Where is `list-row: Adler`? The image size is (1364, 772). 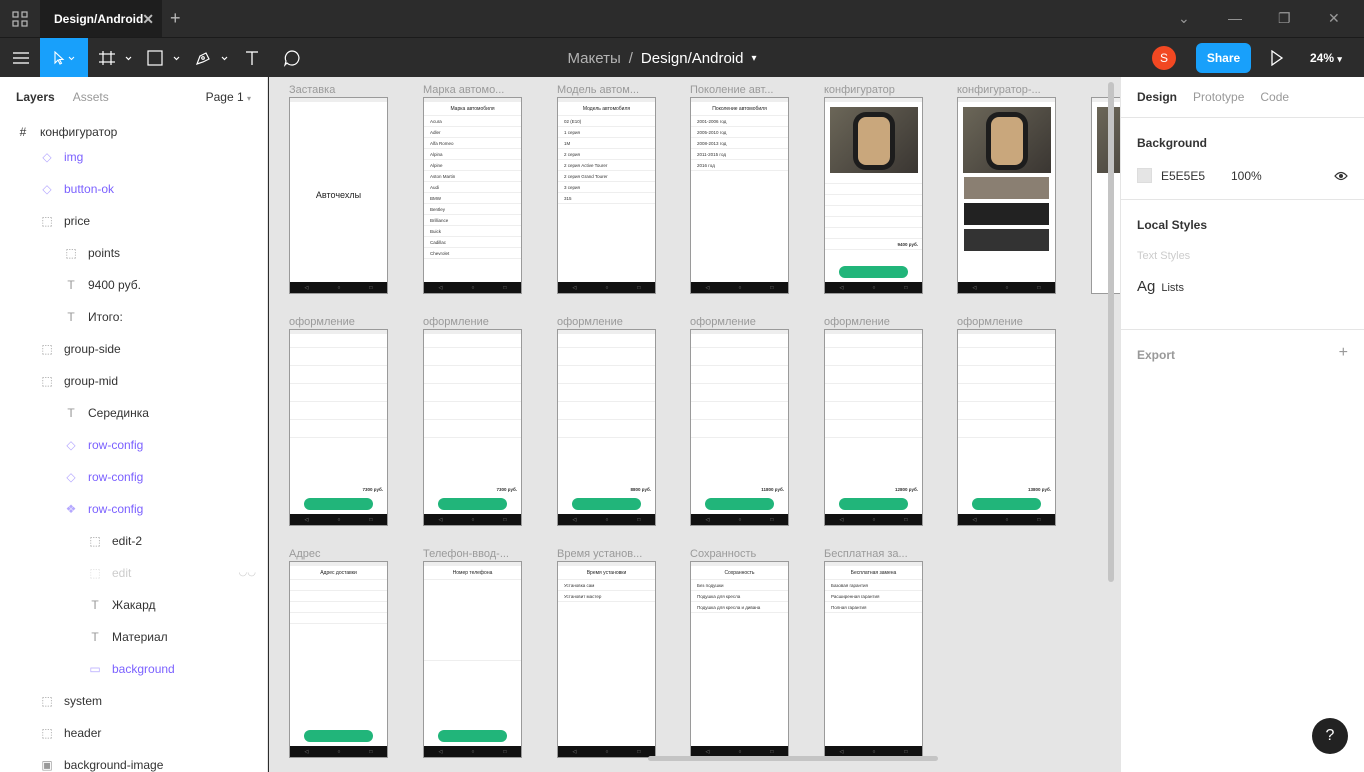
list-row: Adler is located at coordinates (472, 132).